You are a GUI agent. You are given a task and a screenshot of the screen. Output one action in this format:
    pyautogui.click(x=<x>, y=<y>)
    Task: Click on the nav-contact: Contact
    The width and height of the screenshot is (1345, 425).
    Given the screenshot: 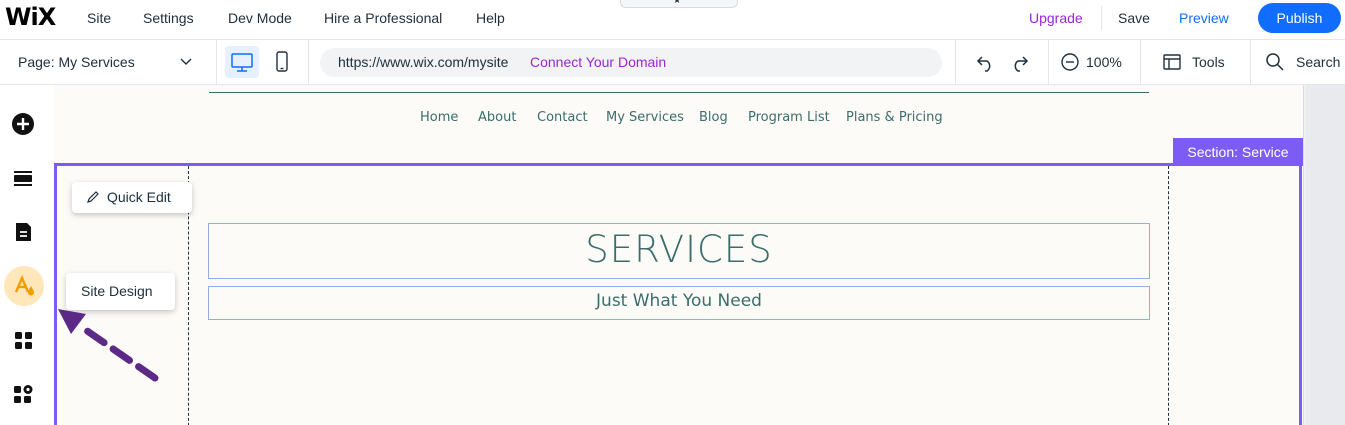 What is the action you would take?
    pyautogui.click(x=562, y=117)
    